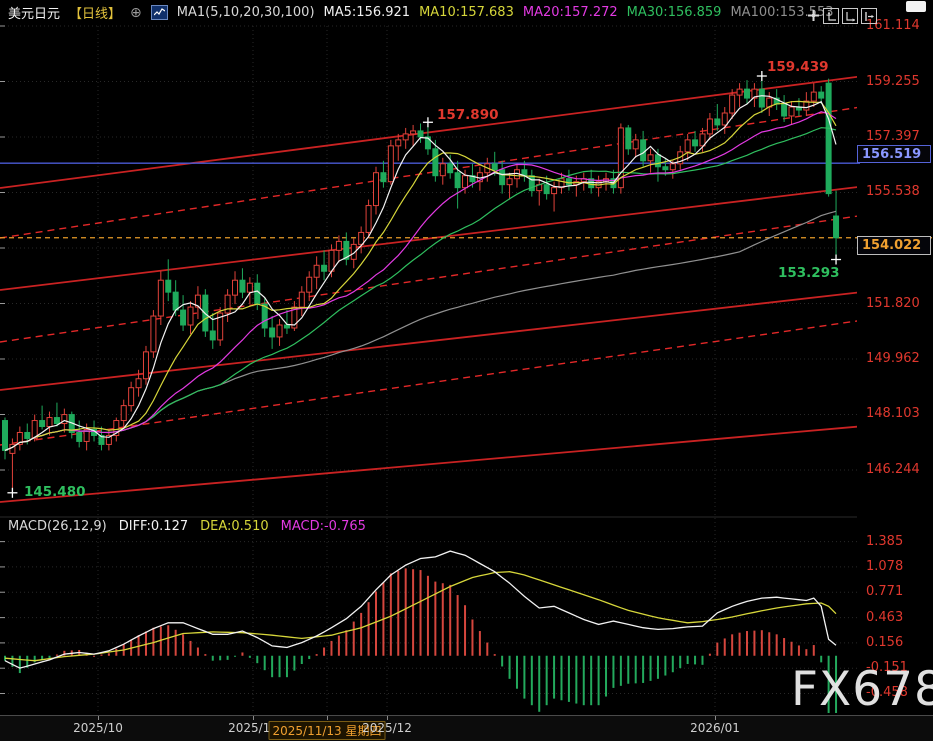 The height and width of the screenshot is (741, 933). I want to click on dea-value: DEA:0.510, so click(234, 526).